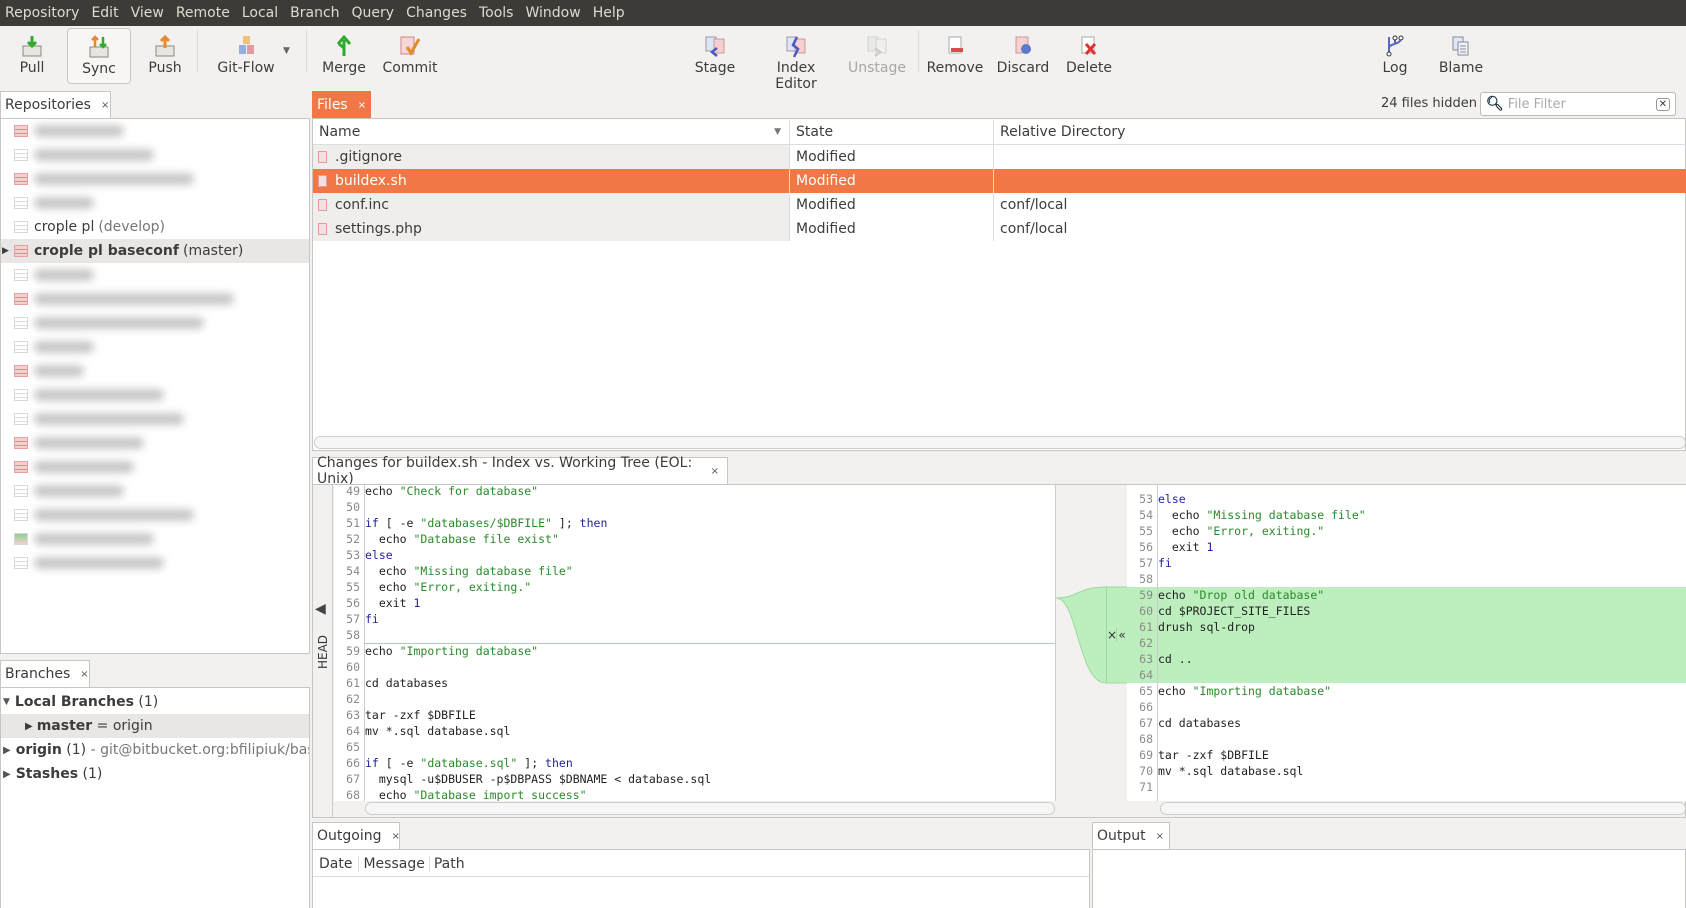  Describe the element at coordinates (155, 227) in the screenshot. I see `repository-item: crople pl (develop)` at that location.